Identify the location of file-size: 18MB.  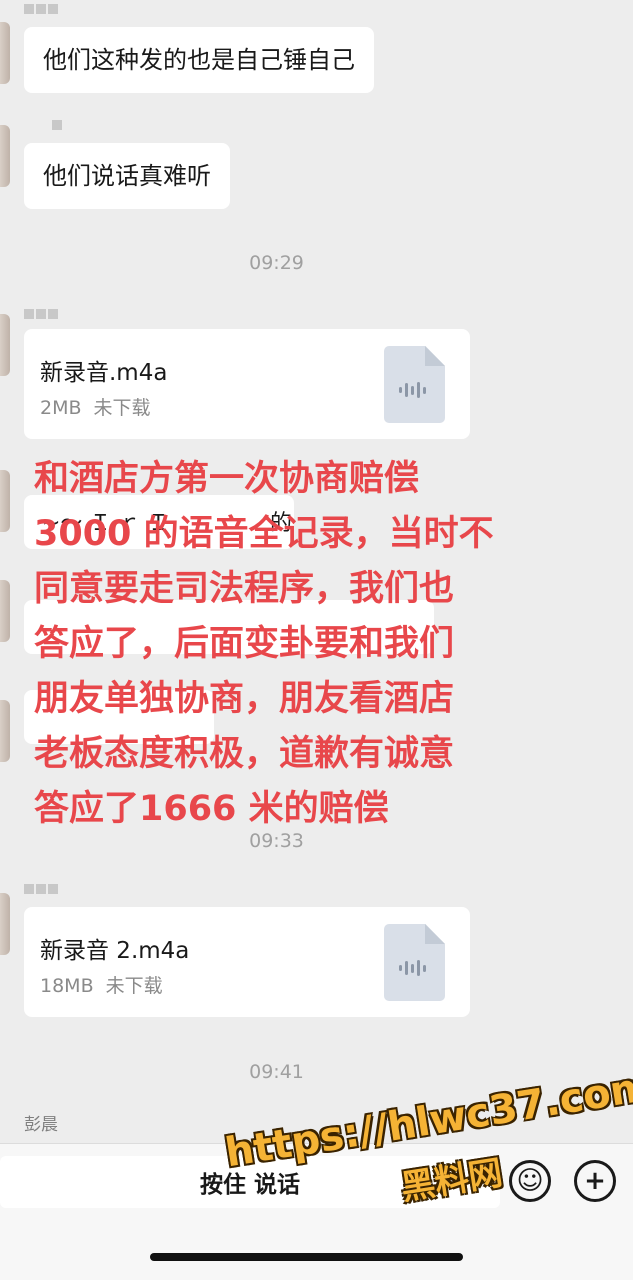
(67, 986).